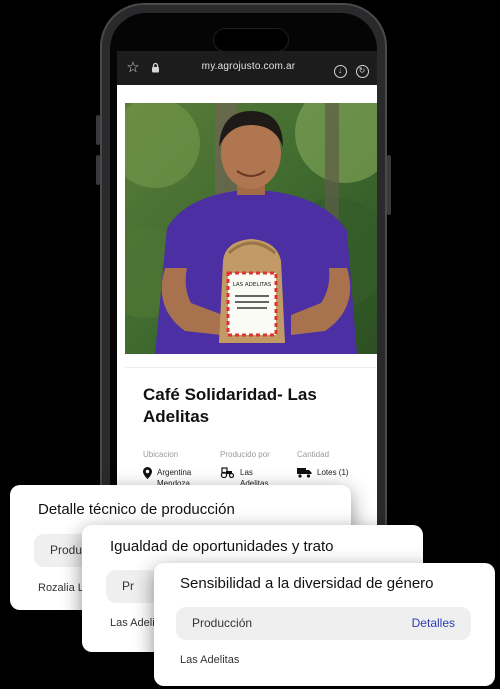 The width and height of the screenshot is (500, 689). What do you see at coordinates (247, 68) in the screenshot?
I see `browser-url-bar: ☆ my.agrojusto.com.ar ↓ ↻` at bounding box center [247, 68].